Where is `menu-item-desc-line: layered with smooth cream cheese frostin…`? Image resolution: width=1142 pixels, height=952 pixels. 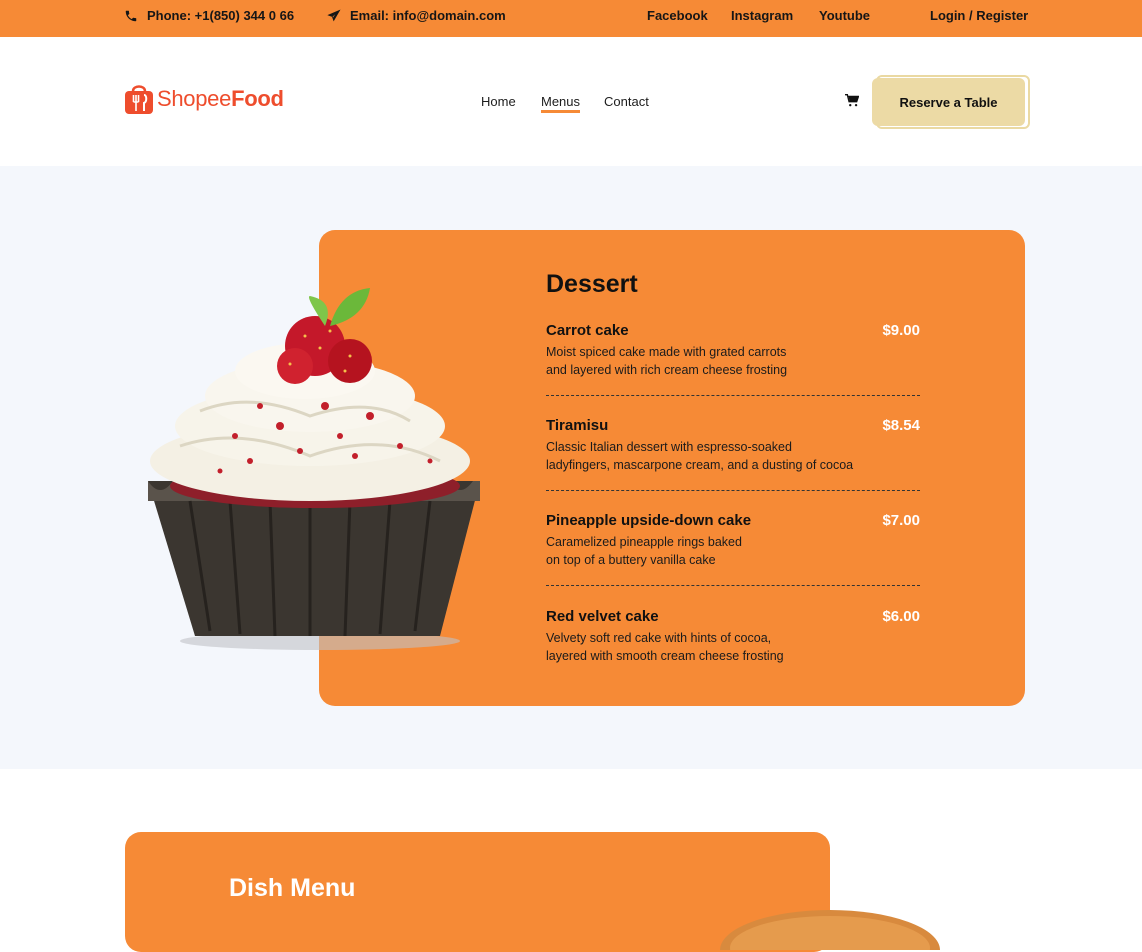 menu-item-desc-line: layered with smooth cream cheese frostin… is located at coordinates (665, 656).